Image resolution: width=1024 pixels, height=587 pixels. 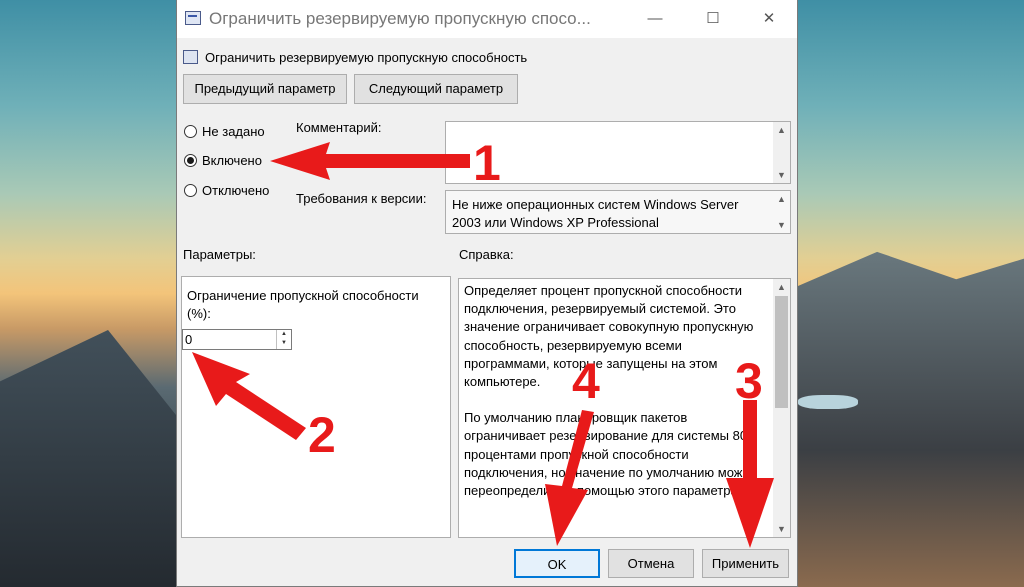 I want to click on previous-setting-button: Предыдущий параметр, so click(x=265, y=89).